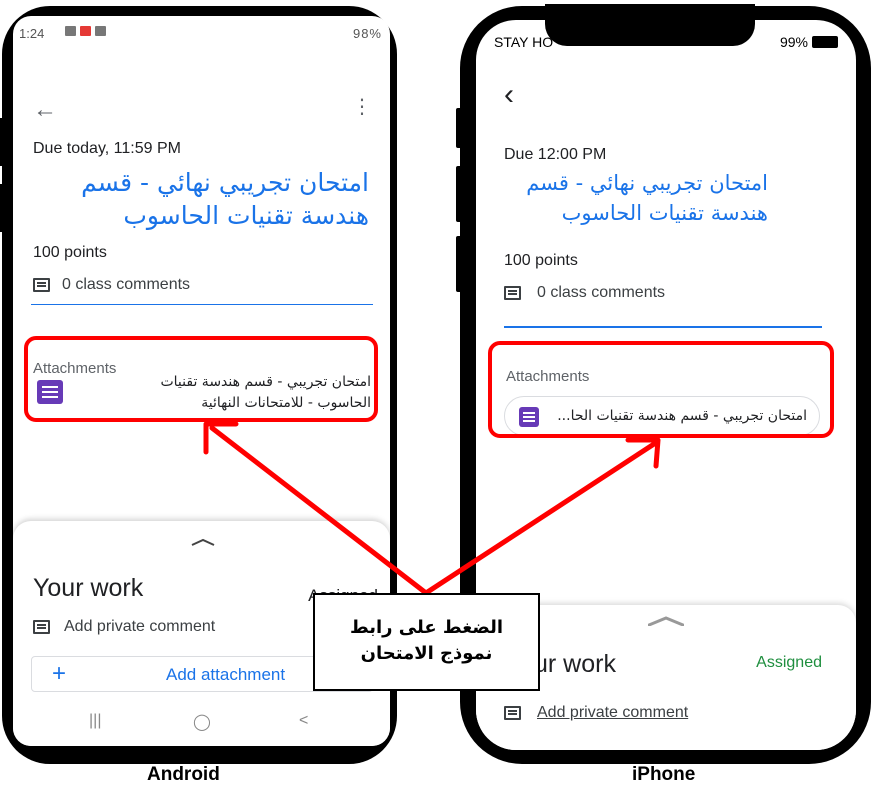 This screenshot has width=871, height=792. What do you see at coordinates (303, 721) in the screenshot?
I see `nav-back-button: <` at bounding box center [303, 721].